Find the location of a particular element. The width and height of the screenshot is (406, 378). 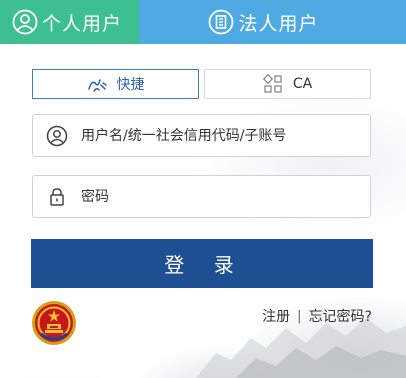

building-icon is located at coordinates (221, 22).